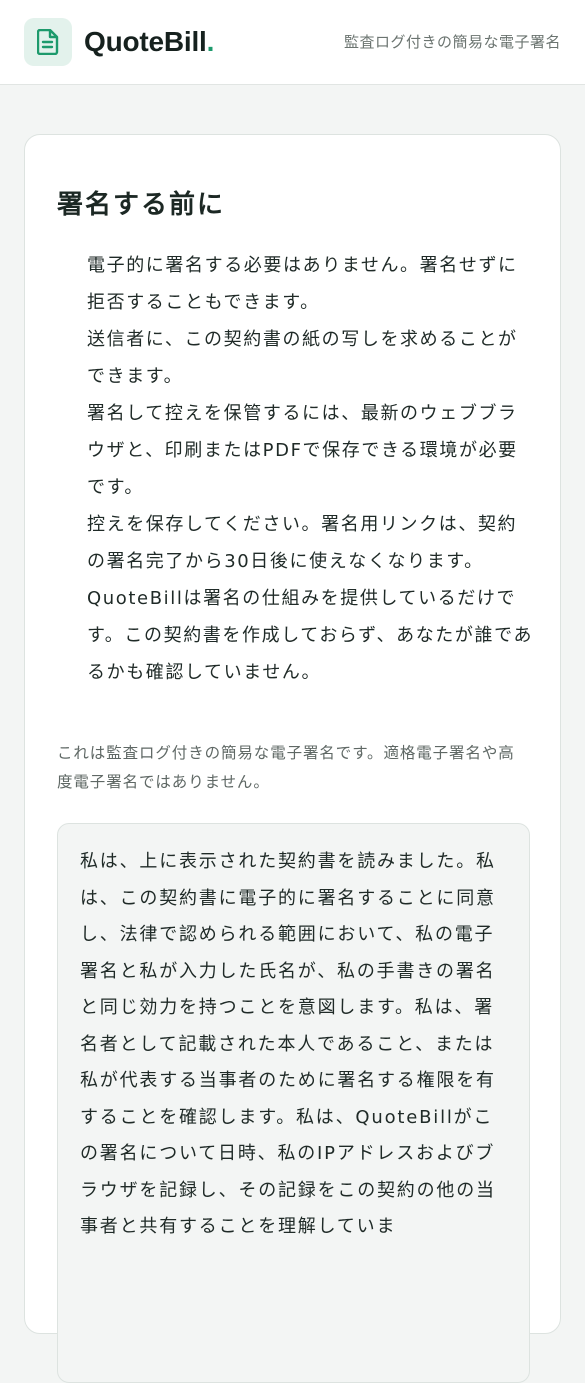  Describe the element at coordinates (141, 205) in the screenshot. I see `notice-title: 署名する前に` at that location.